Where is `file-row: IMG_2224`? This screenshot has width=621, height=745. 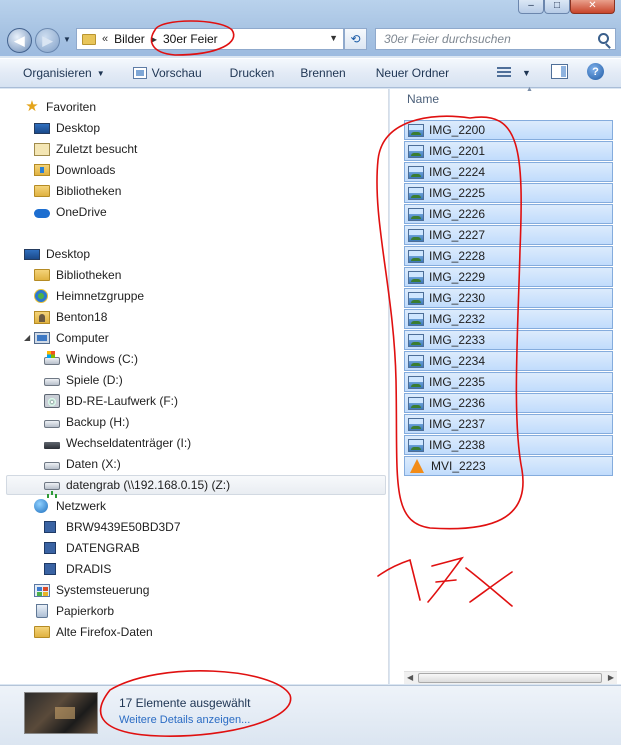 file-row: IMG_2224 is located at coordinates (508, 172).